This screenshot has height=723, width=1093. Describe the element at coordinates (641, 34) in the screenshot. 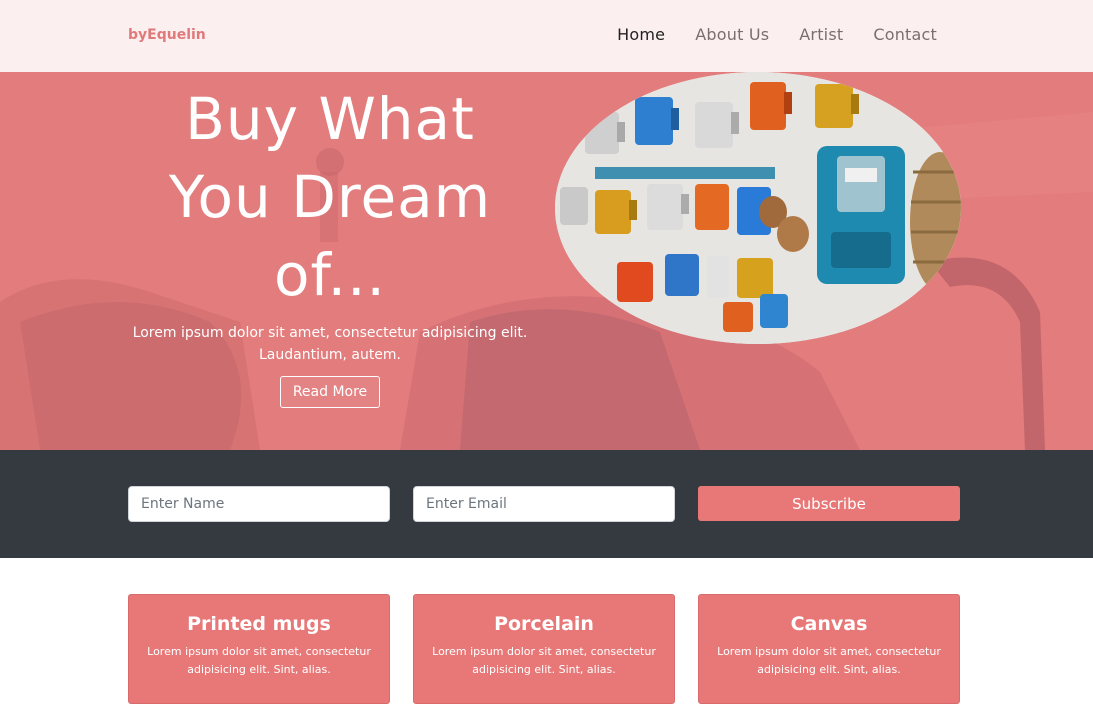

I see `nav-home-link: Home` at that location.